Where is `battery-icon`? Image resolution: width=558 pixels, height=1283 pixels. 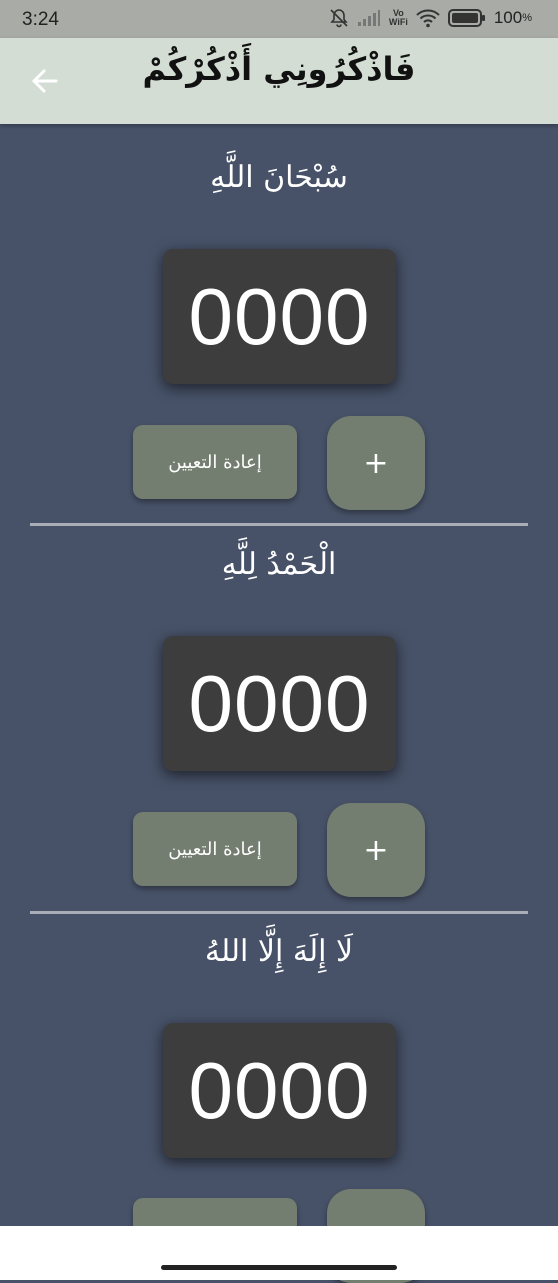
battery-icon is located at coordinates (466, 18).